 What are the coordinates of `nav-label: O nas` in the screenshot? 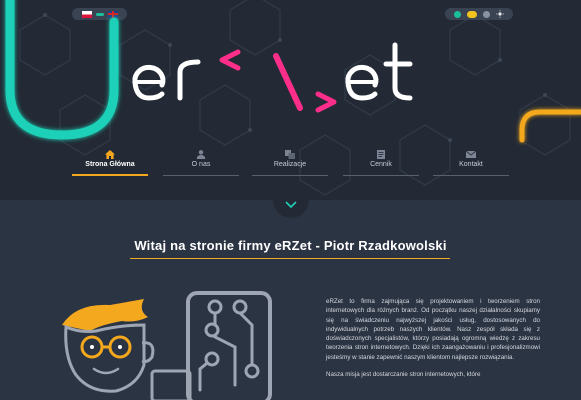 It's located at (201, 164).